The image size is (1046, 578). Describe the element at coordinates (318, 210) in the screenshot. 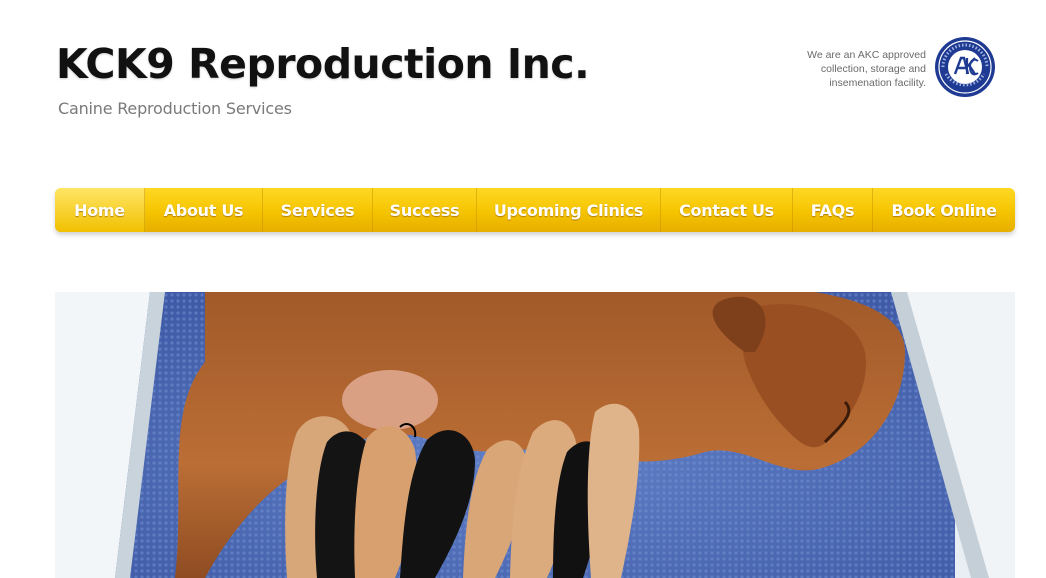

I see `nav-item-services: Services` at that location.